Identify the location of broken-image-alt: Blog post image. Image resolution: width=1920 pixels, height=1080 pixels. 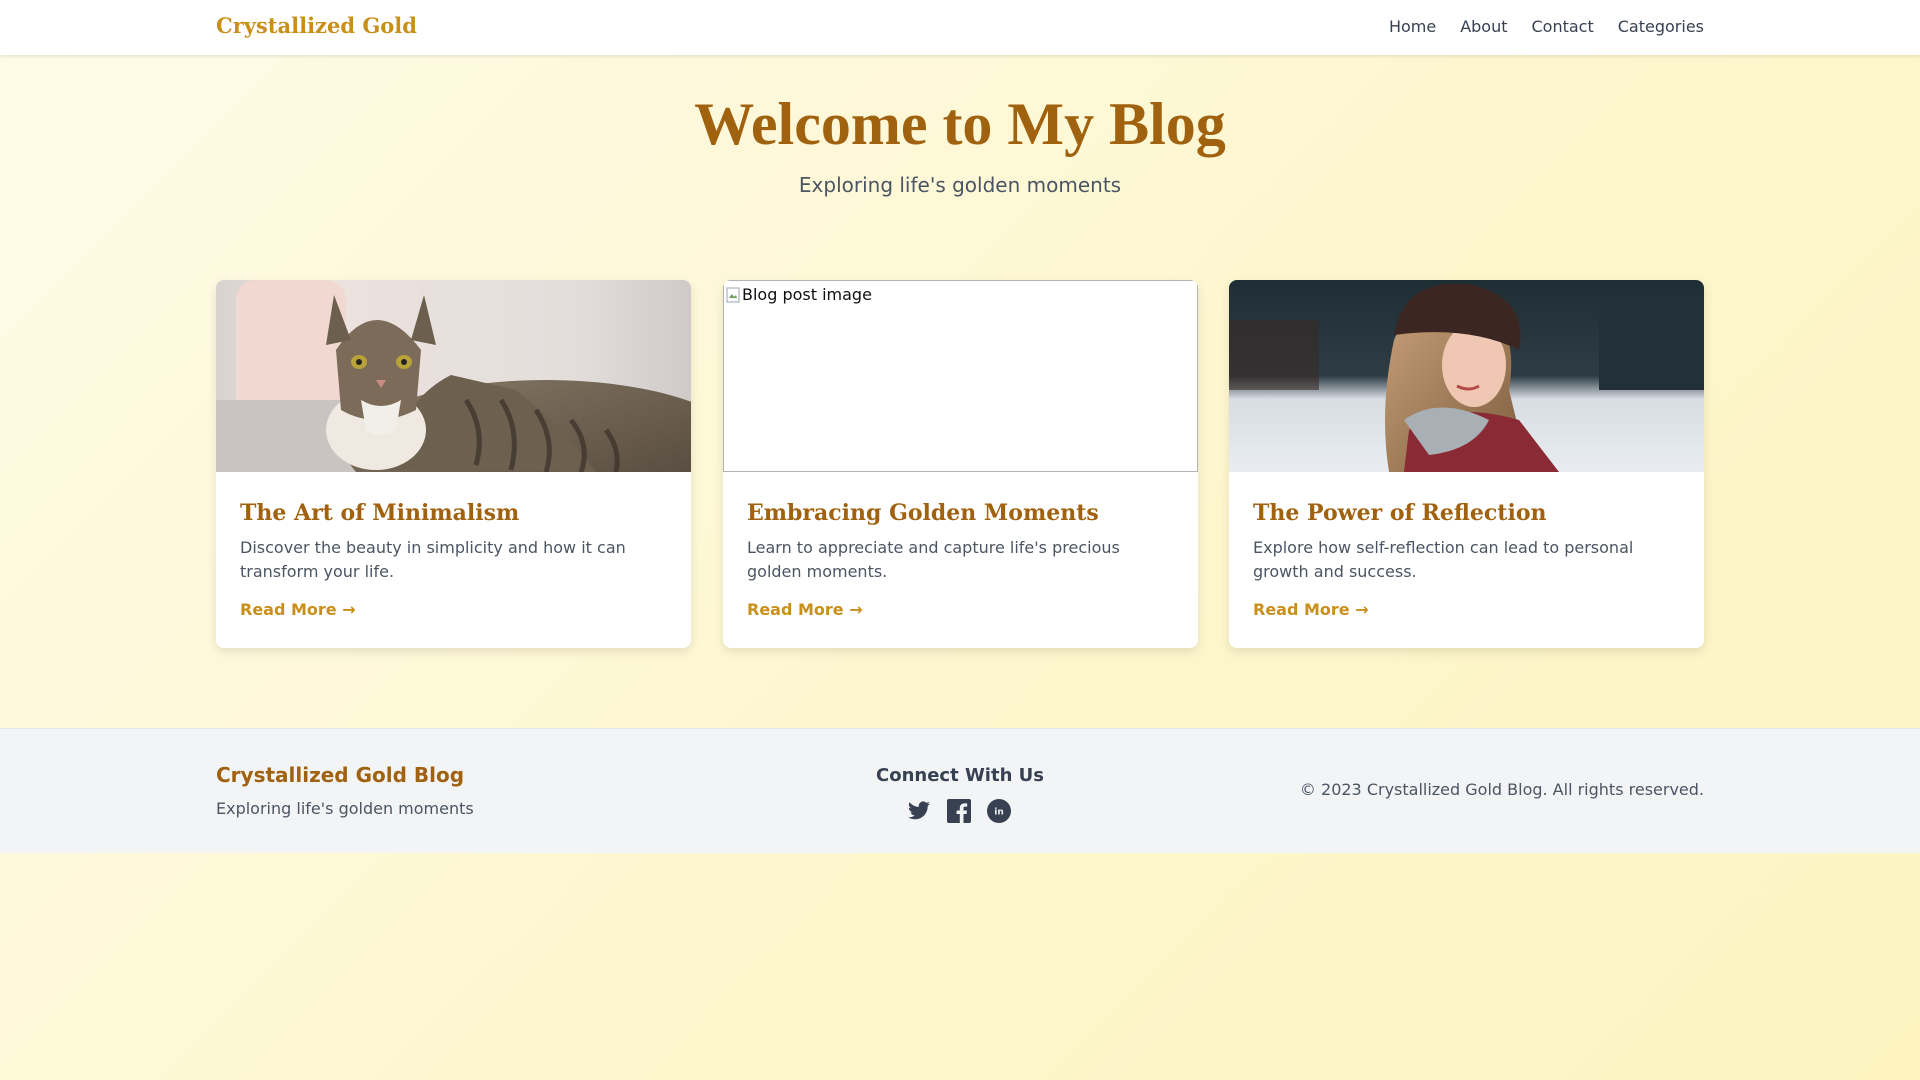
(799, 294).